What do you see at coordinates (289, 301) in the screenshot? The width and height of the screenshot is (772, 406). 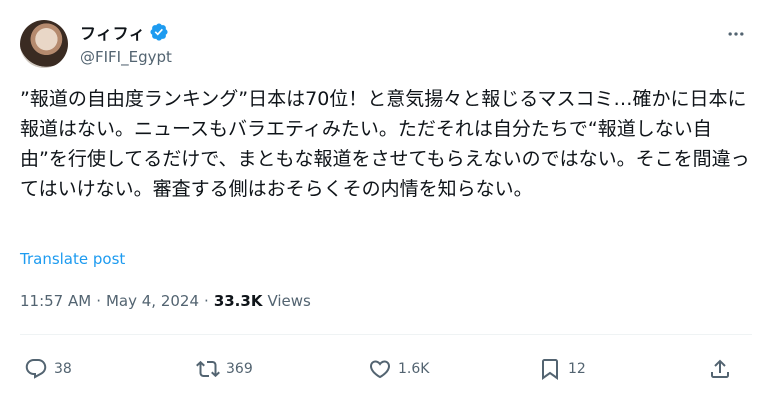 I see `views-label: Views` at bounding box center [289, 301].